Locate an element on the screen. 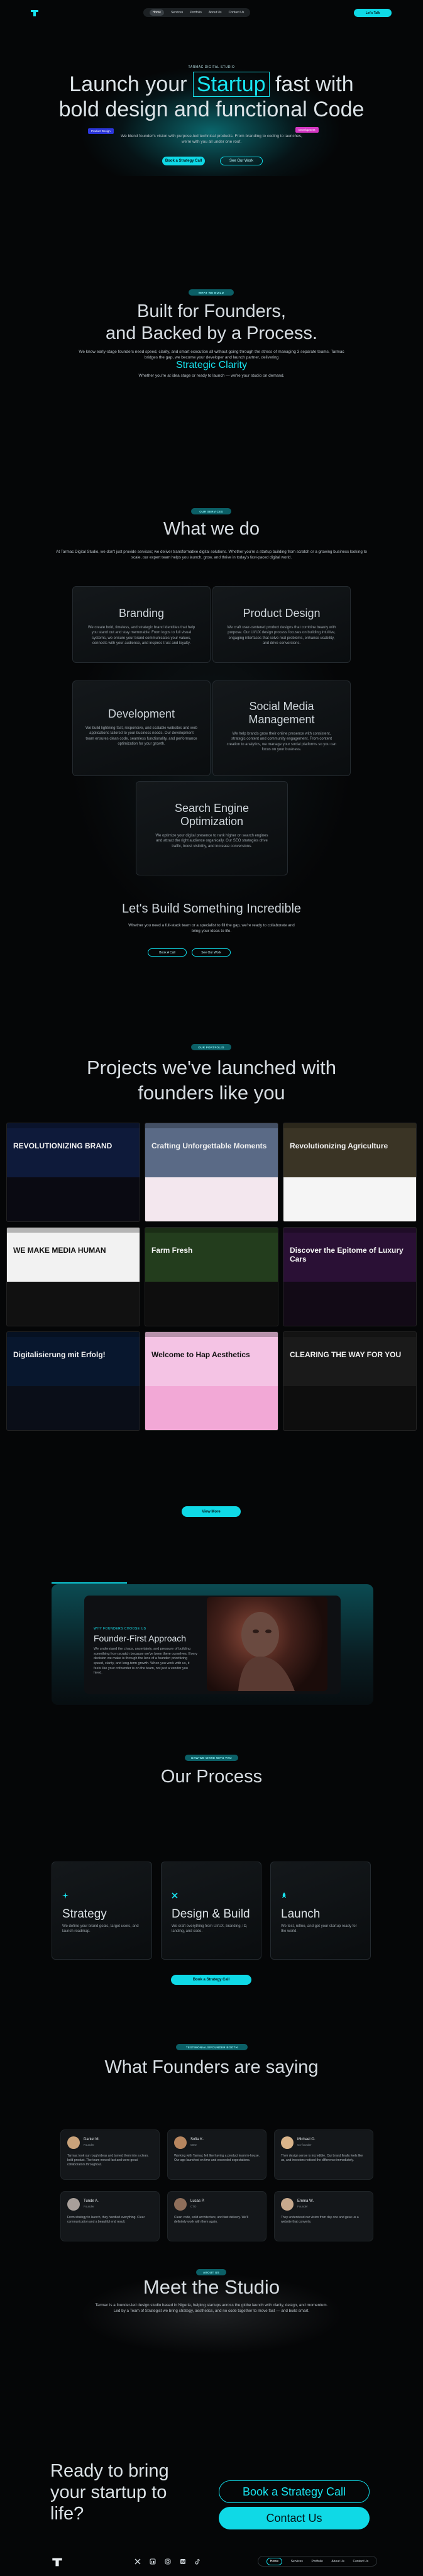 This screenshot has width=423, height=2576. footer-nav-contact: Contact Us is located at coordinates (360, 2561).